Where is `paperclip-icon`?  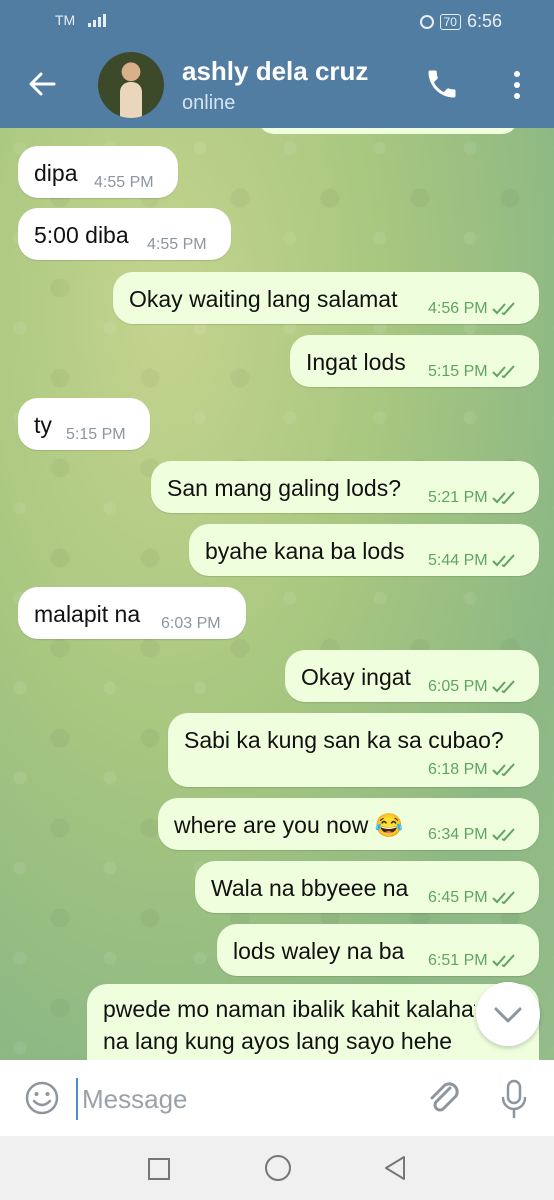 paperclip-icon is located at coordinates (444, 1098).